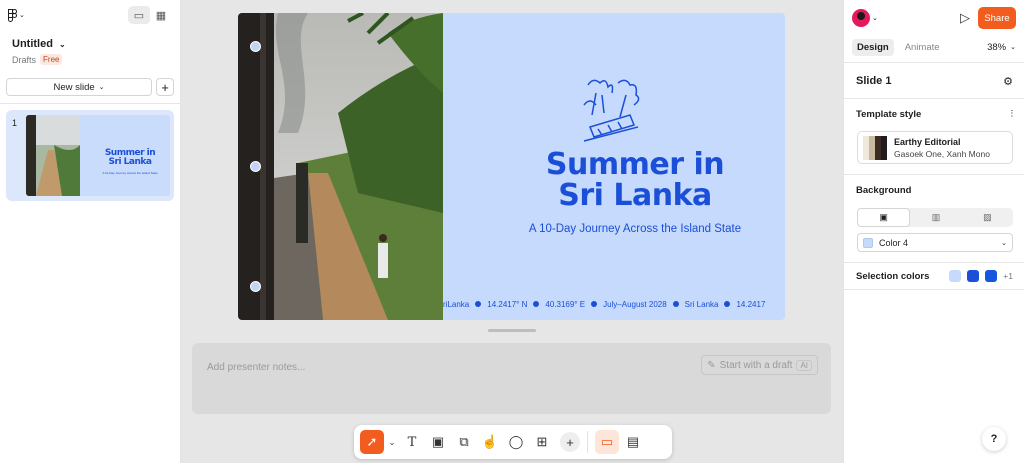 Image resolution: width=1024 pixels, height=463 pixels. I want to click on selection-colors-row: Selection colors +1, so click(934, 276).